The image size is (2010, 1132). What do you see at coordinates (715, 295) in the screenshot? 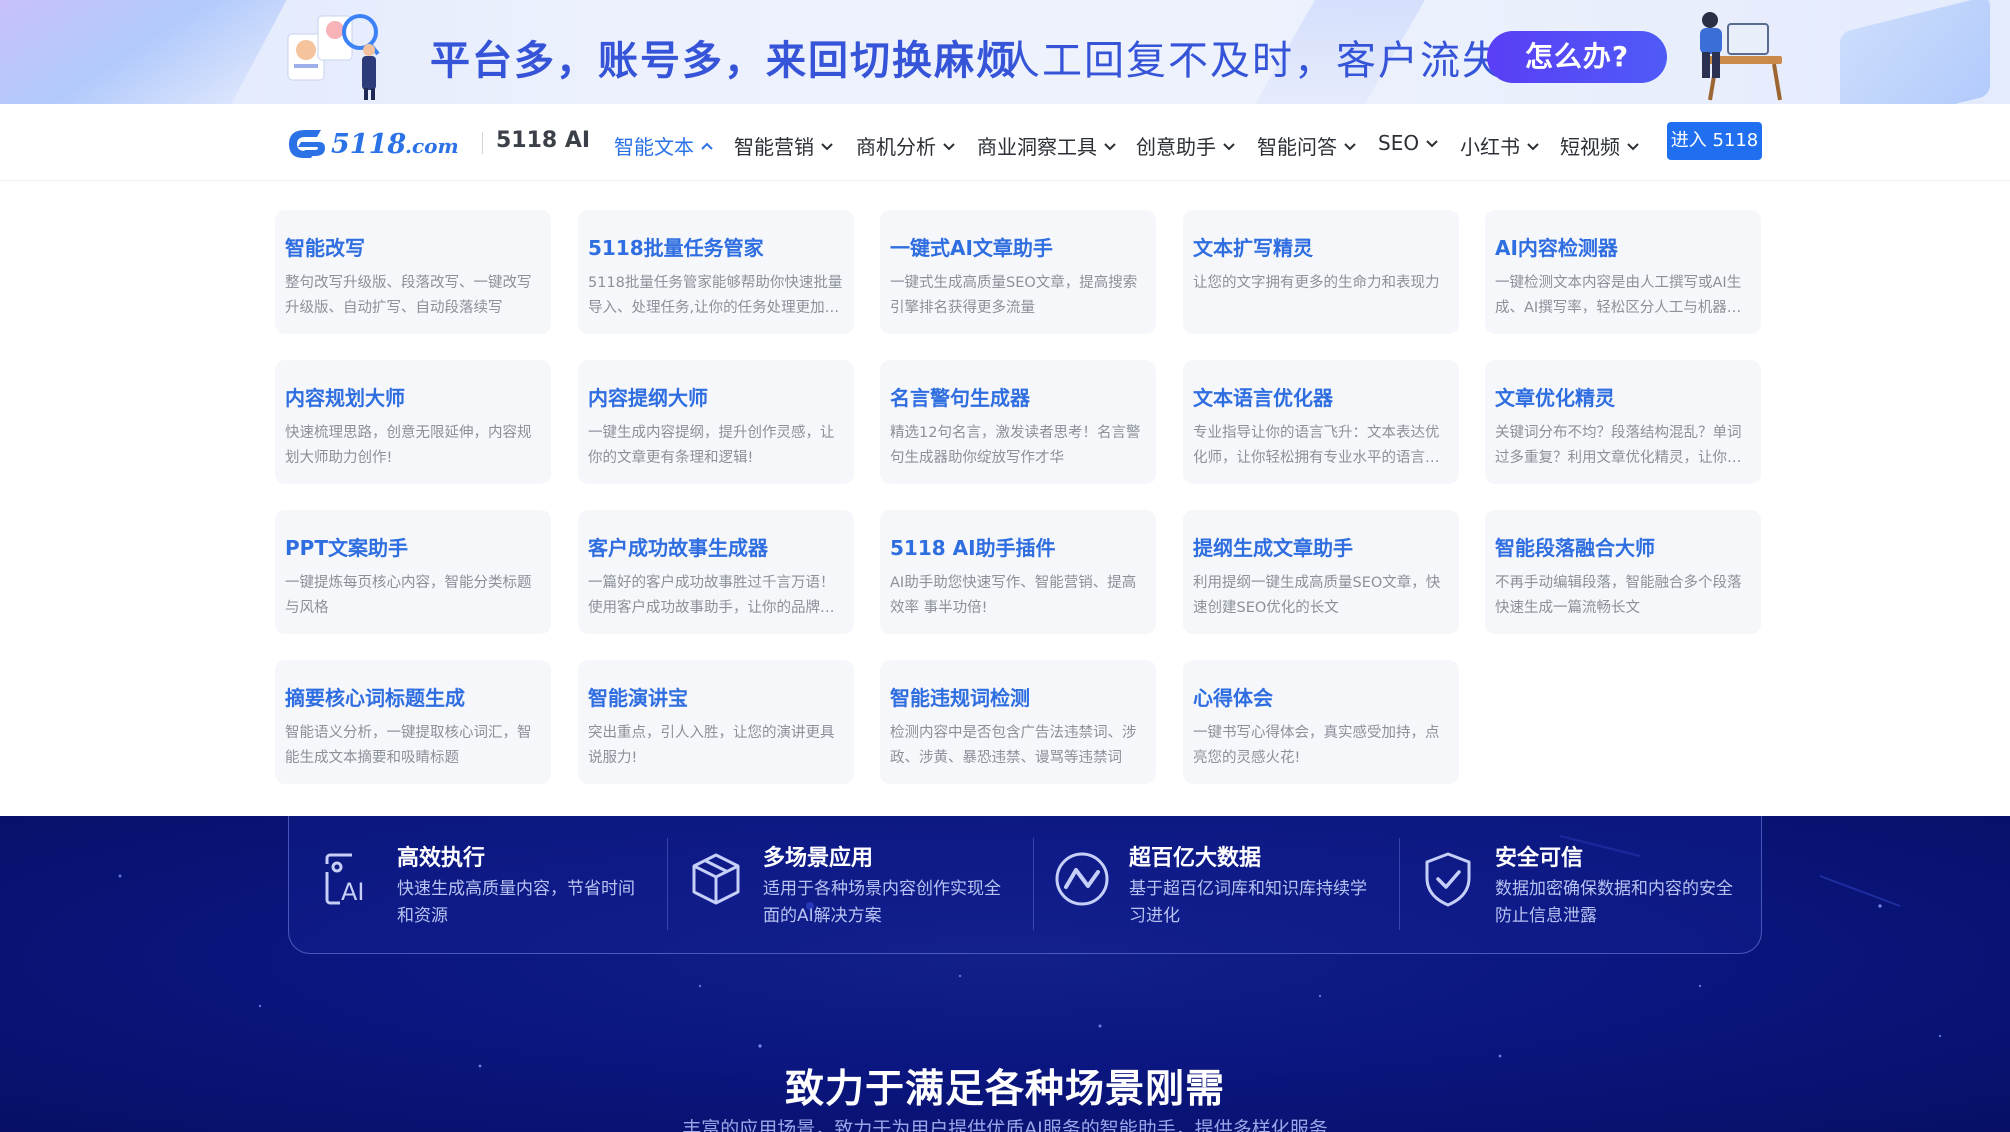
I see `tool-card-desc: 5118批量任务管家能够帮助你快速批量导入、处理任务,让你的任务处理更加高效` at bounding box center [715, 295].